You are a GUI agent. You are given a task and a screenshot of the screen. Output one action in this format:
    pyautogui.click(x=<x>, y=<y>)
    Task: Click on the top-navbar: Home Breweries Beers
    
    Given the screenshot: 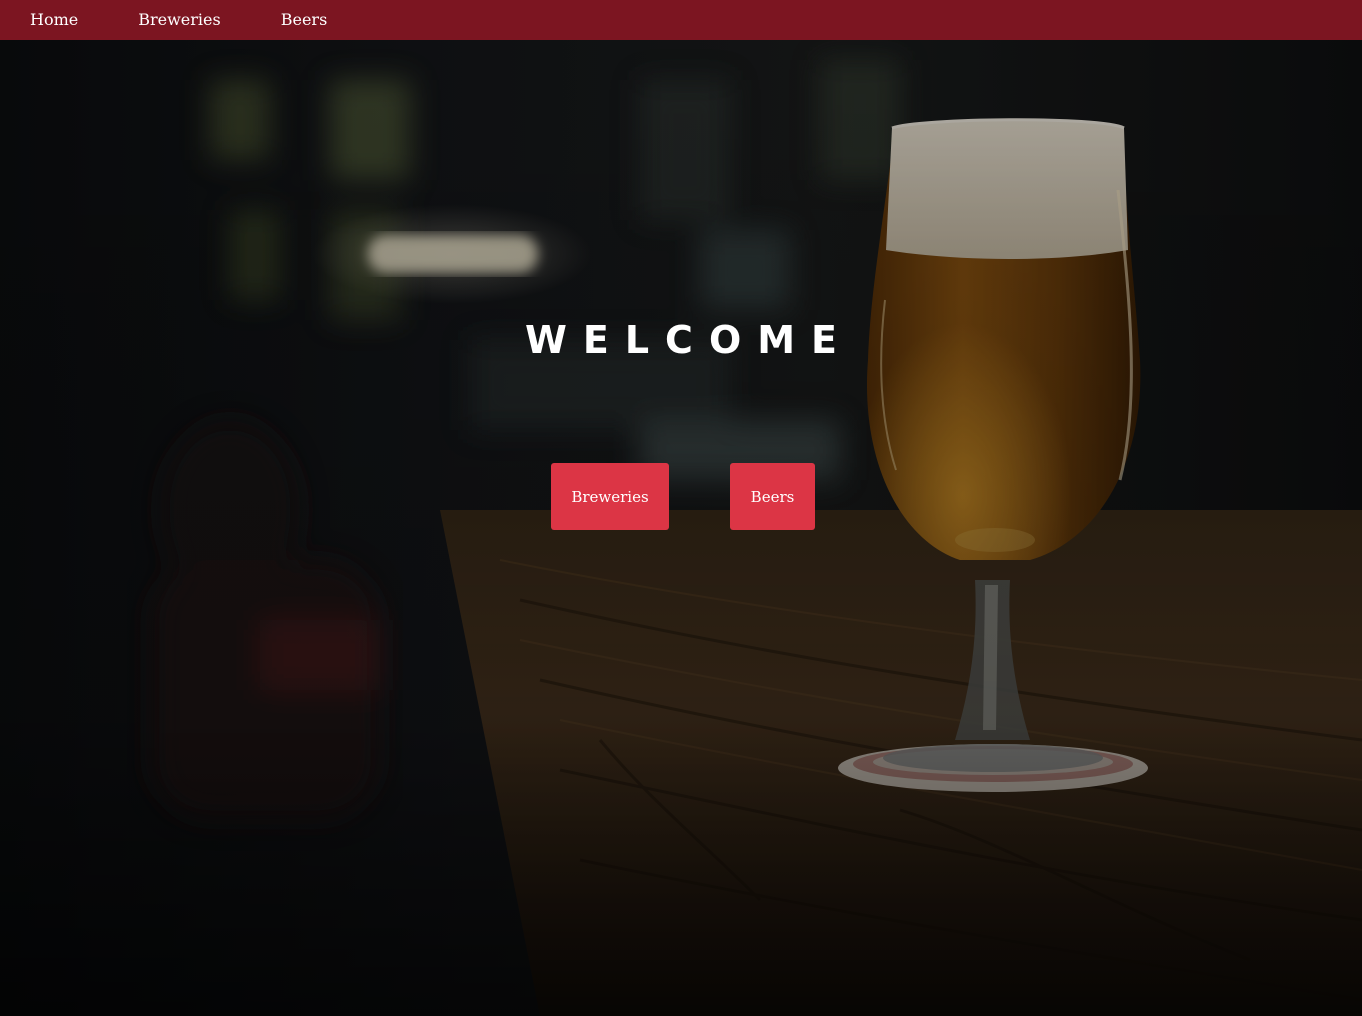 What is the action you would take?
    pyautogui.click(x=681, y=20)
    